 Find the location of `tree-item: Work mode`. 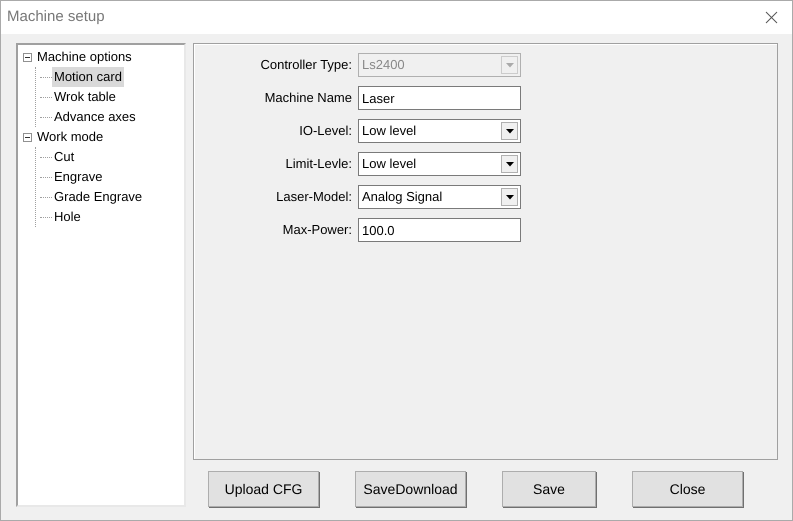

tree-item: Work mode is located at coordinates (70, 137).